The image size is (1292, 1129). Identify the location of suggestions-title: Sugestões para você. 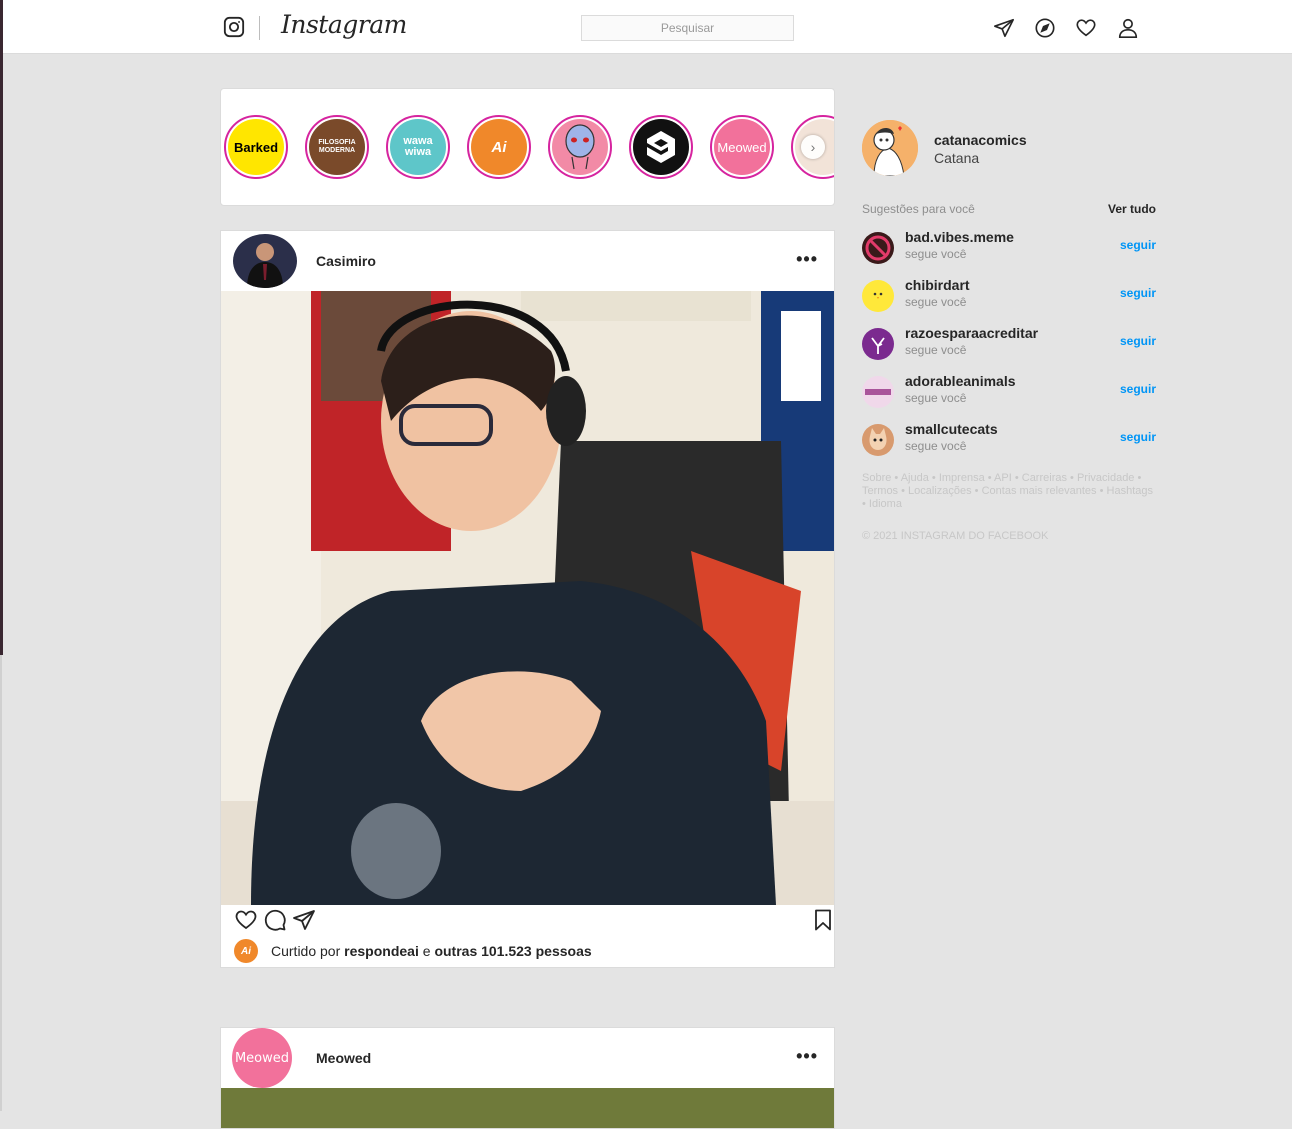
(918, 209).